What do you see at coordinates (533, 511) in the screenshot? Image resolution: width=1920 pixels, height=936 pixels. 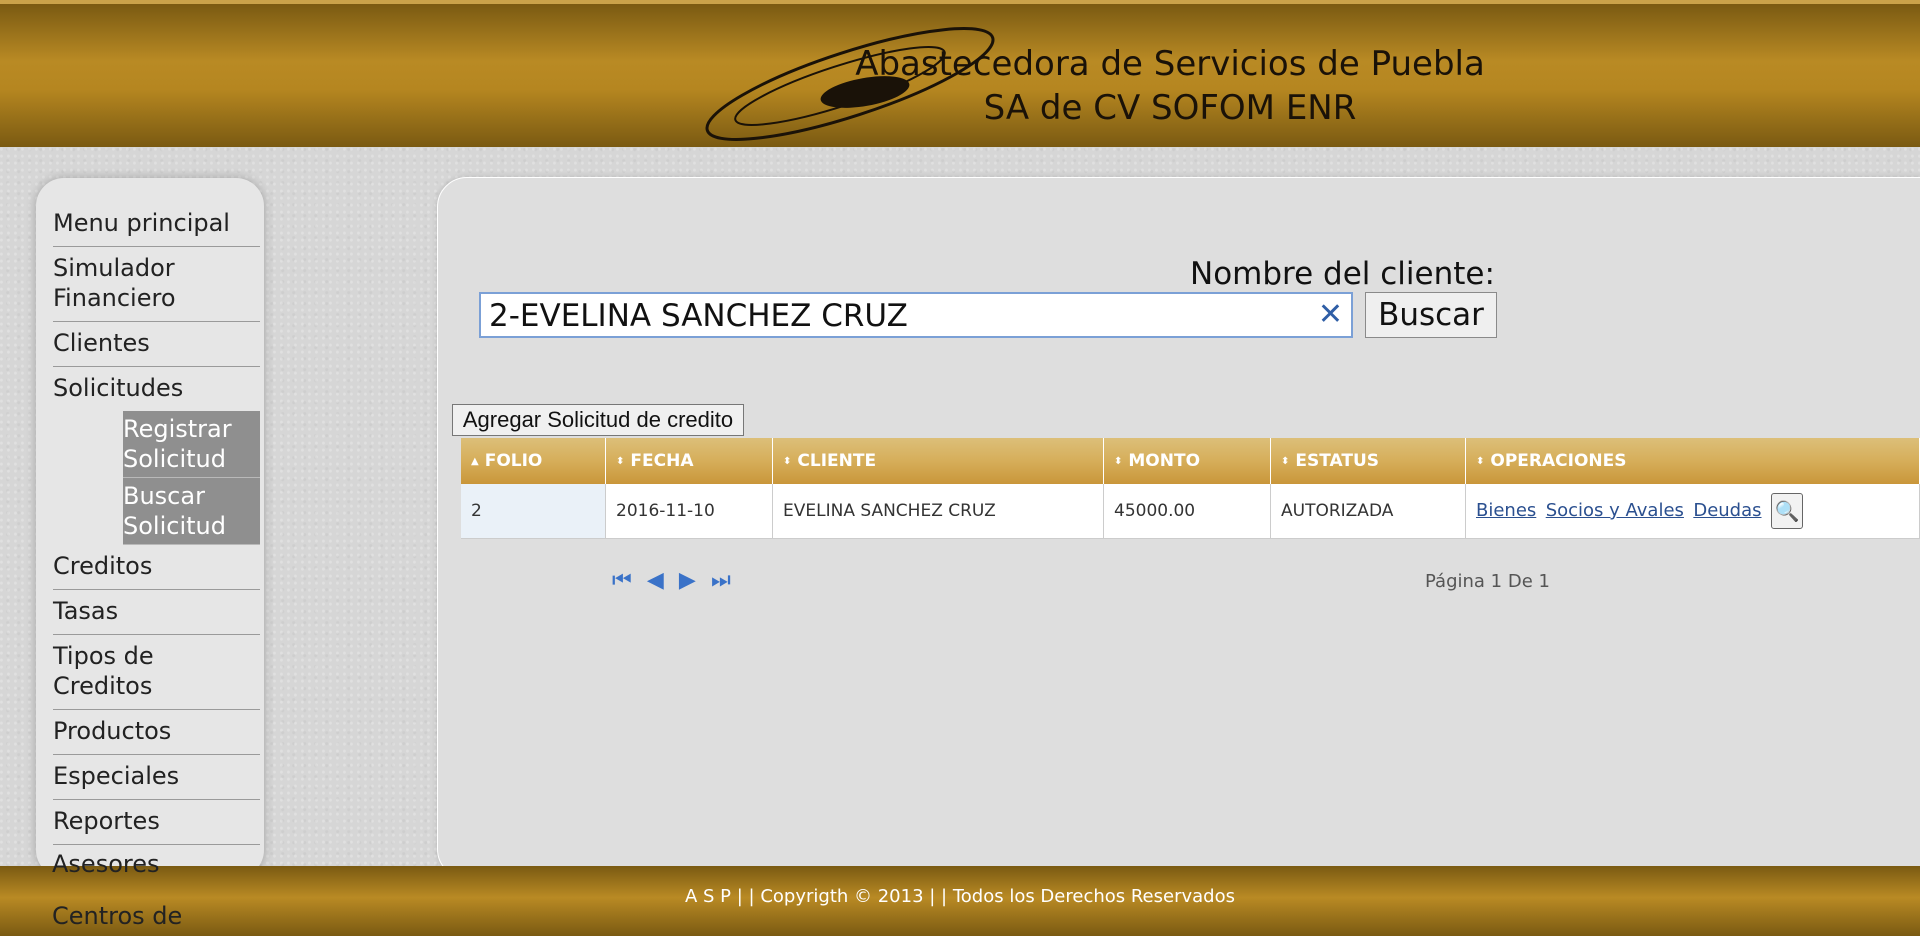 I see `cell-folio: 2` at bounding box center [533, 511].